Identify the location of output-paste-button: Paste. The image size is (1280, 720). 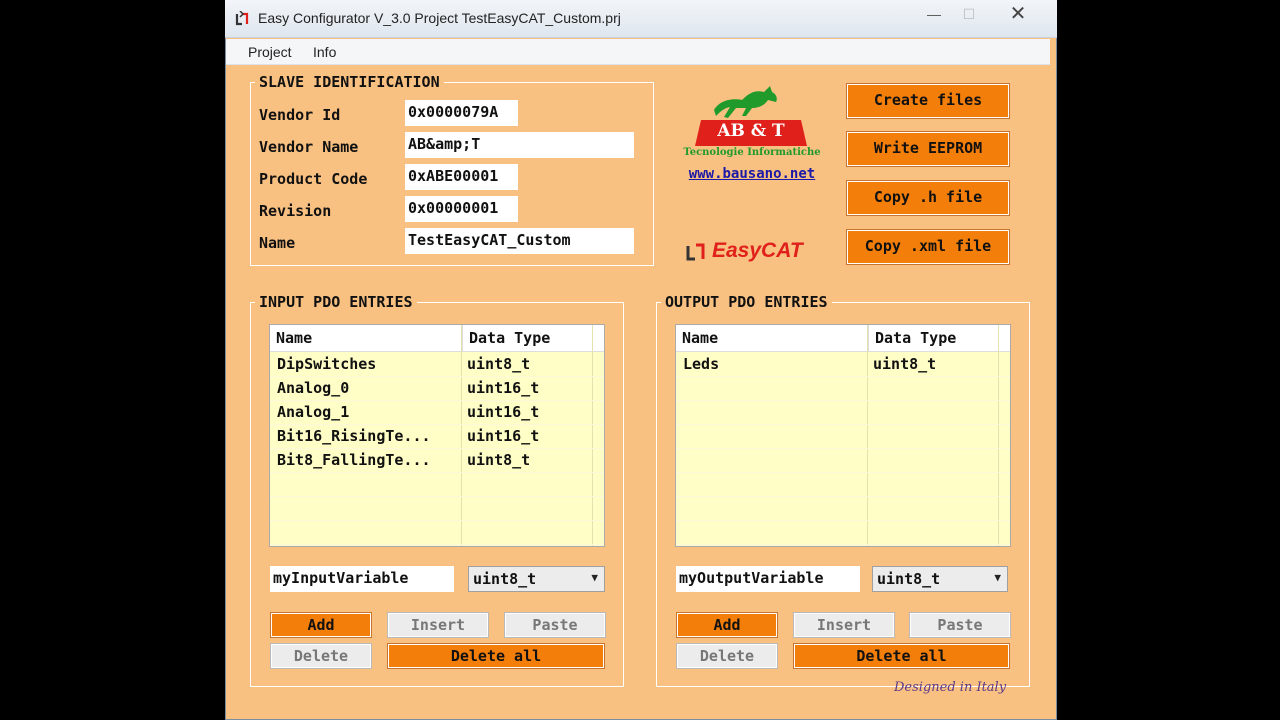
(960, 625).